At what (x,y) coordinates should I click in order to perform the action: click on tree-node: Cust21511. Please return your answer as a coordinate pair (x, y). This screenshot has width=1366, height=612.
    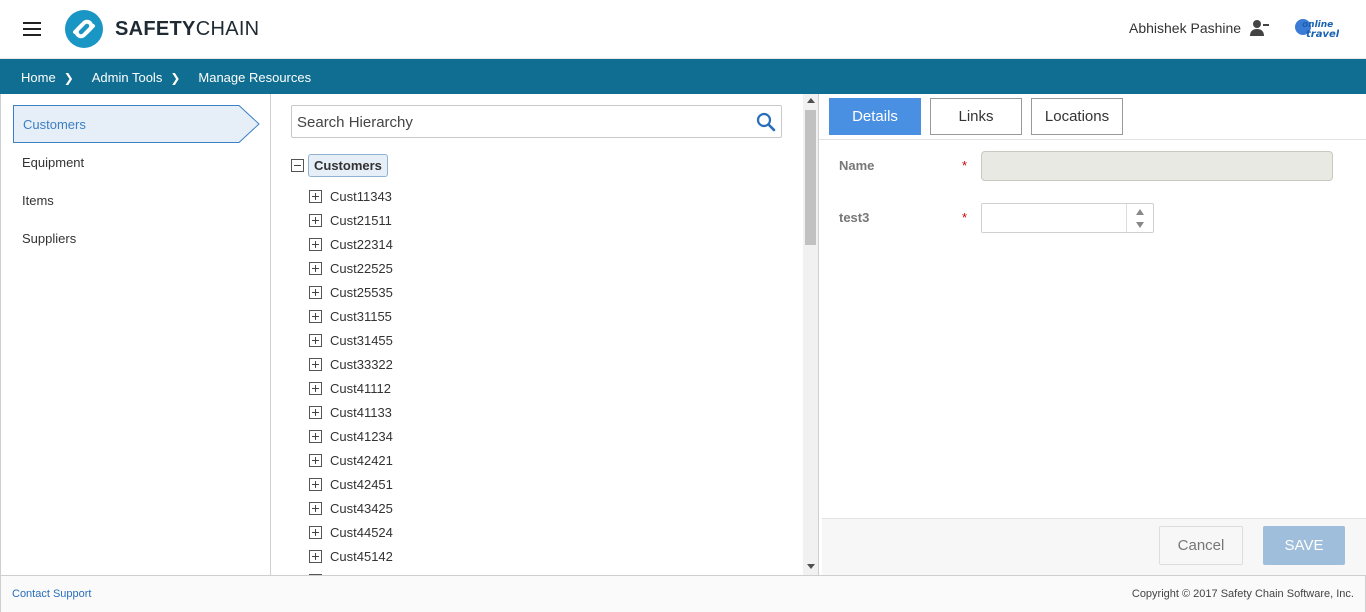
    Looking at the image, I should click on (351, 220).